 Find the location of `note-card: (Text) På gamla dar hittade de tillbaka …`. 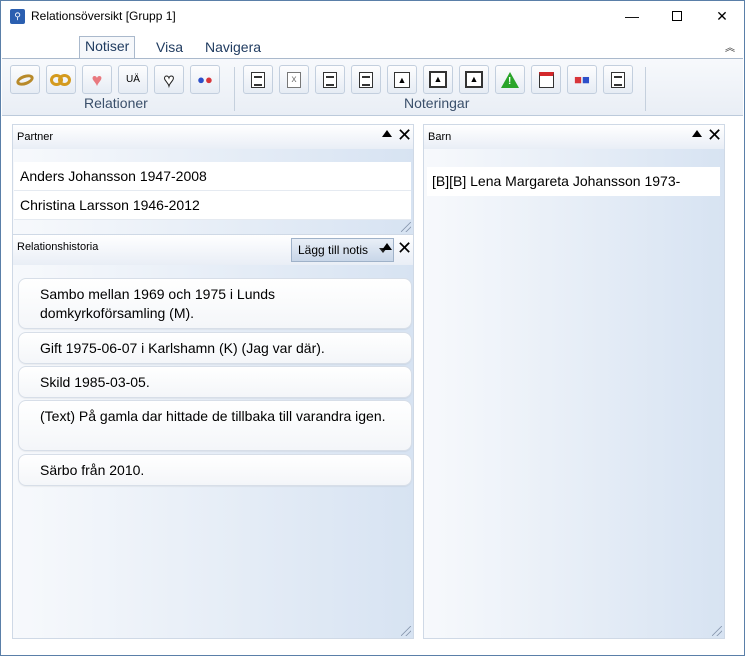

note-card: (Text) På gamla dar hittade de tillbaka … is located at coordinates (215, 425).